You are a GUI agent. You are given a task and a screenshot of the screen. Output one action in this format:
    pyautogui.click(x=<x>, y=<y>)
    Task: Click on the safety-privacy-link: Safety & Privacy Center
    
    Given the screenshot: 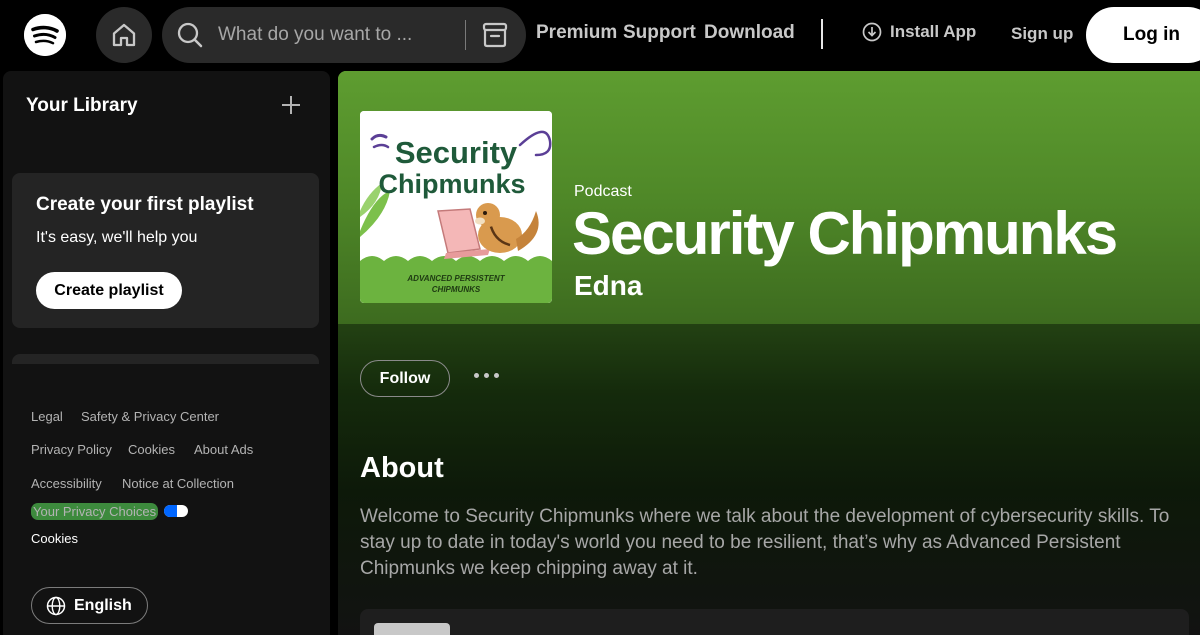 What is the action you would take?
    pyautogui.click(x=150, y=416)
    